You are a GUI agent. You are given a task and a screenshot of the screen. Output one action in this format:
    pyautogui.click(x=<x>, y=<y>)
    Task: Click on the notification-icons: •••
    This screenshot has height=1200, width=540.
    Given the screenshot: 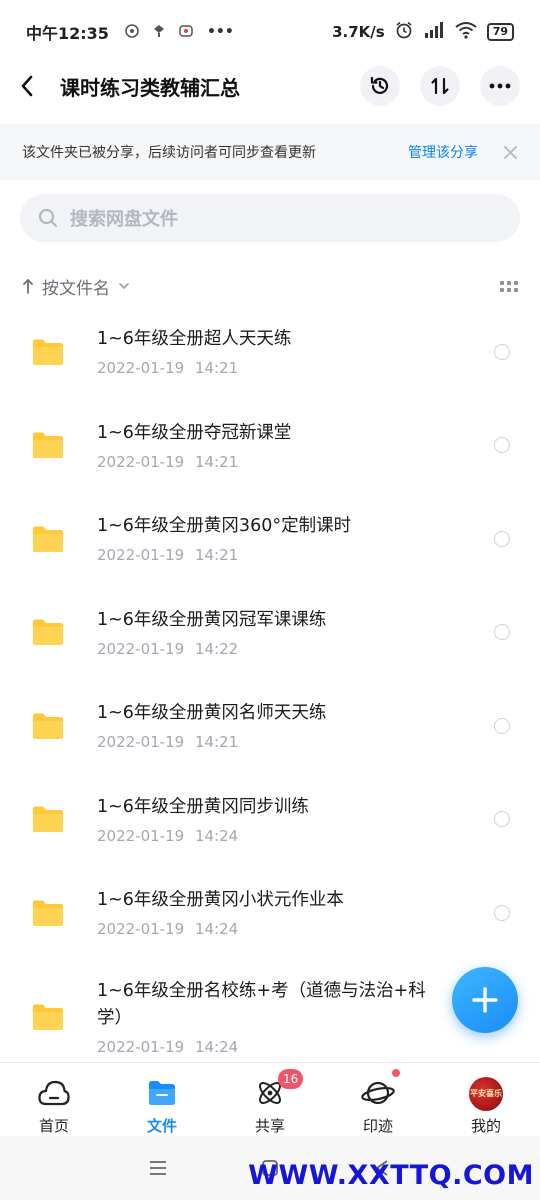 What is the action you would take?
    pyautogui.click(x=179, y=32)
    